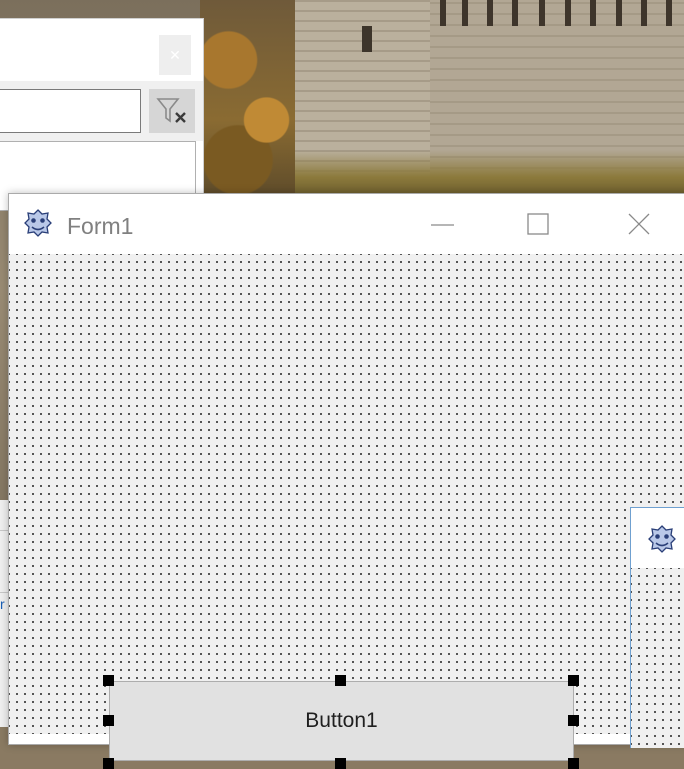  I want to click on resize-handle-bottom-right, so click(573, 763).